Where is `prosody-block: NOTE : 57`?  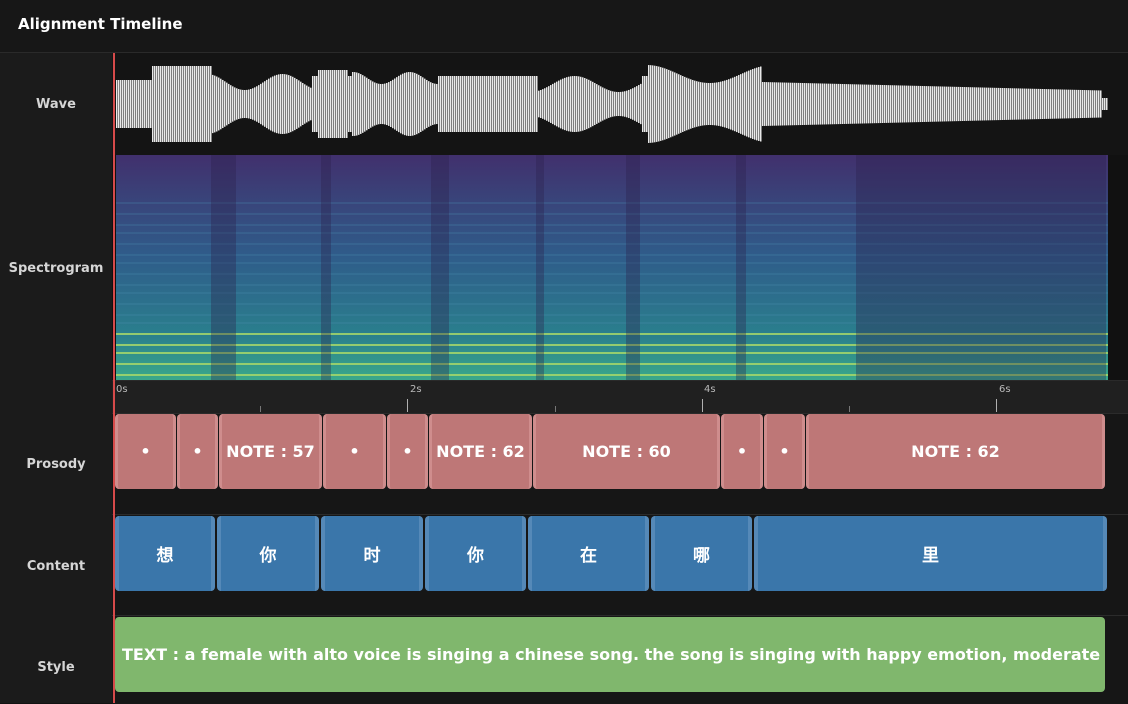 prosody-block: NOTE : 57 is located at coordinates (270, 451).